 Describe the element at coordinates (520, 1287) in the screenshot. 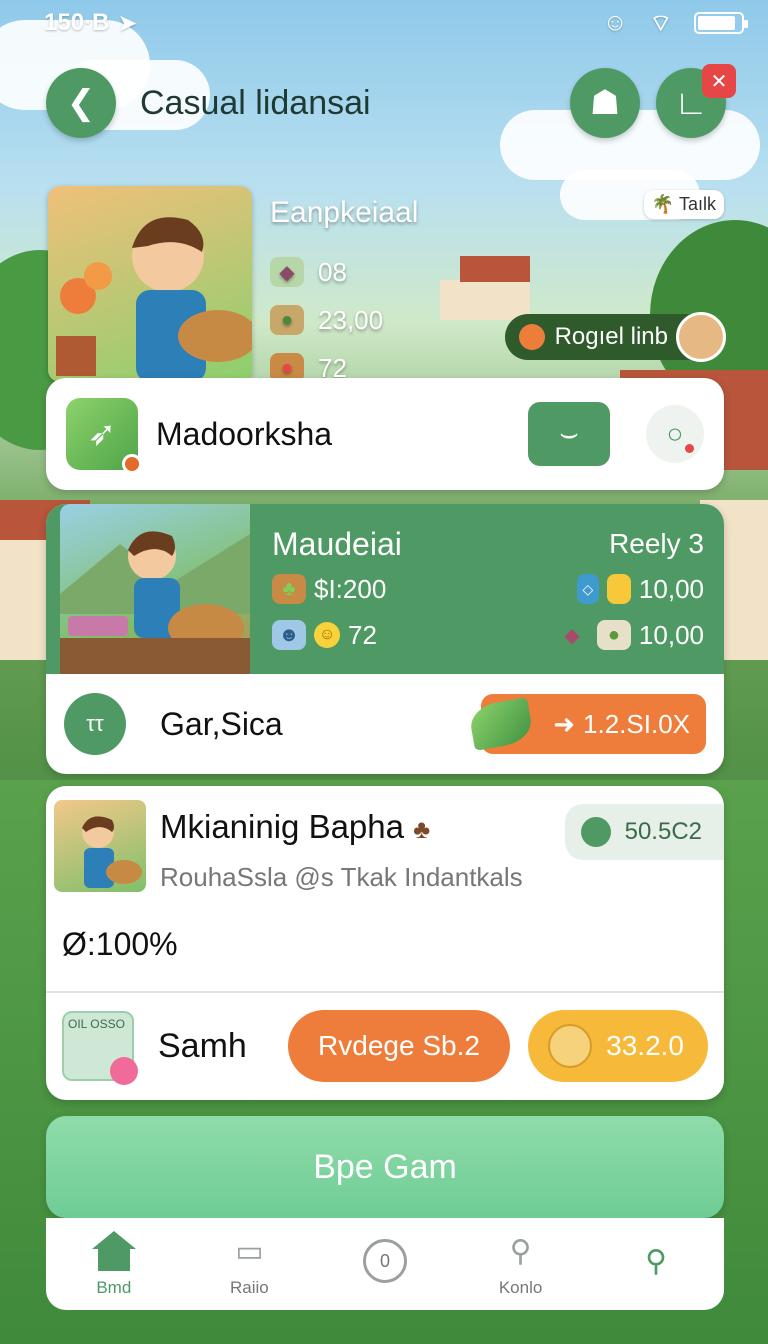

I see `tab-label: Konlo` at that location.